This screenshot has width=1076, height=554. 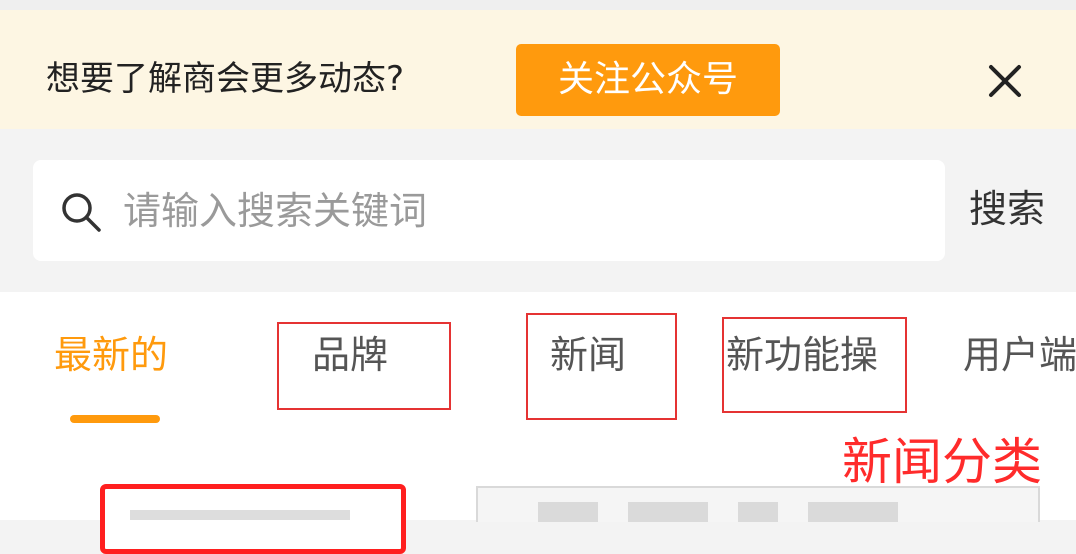 I want to click on search-icon, so click(x=81, y=212).